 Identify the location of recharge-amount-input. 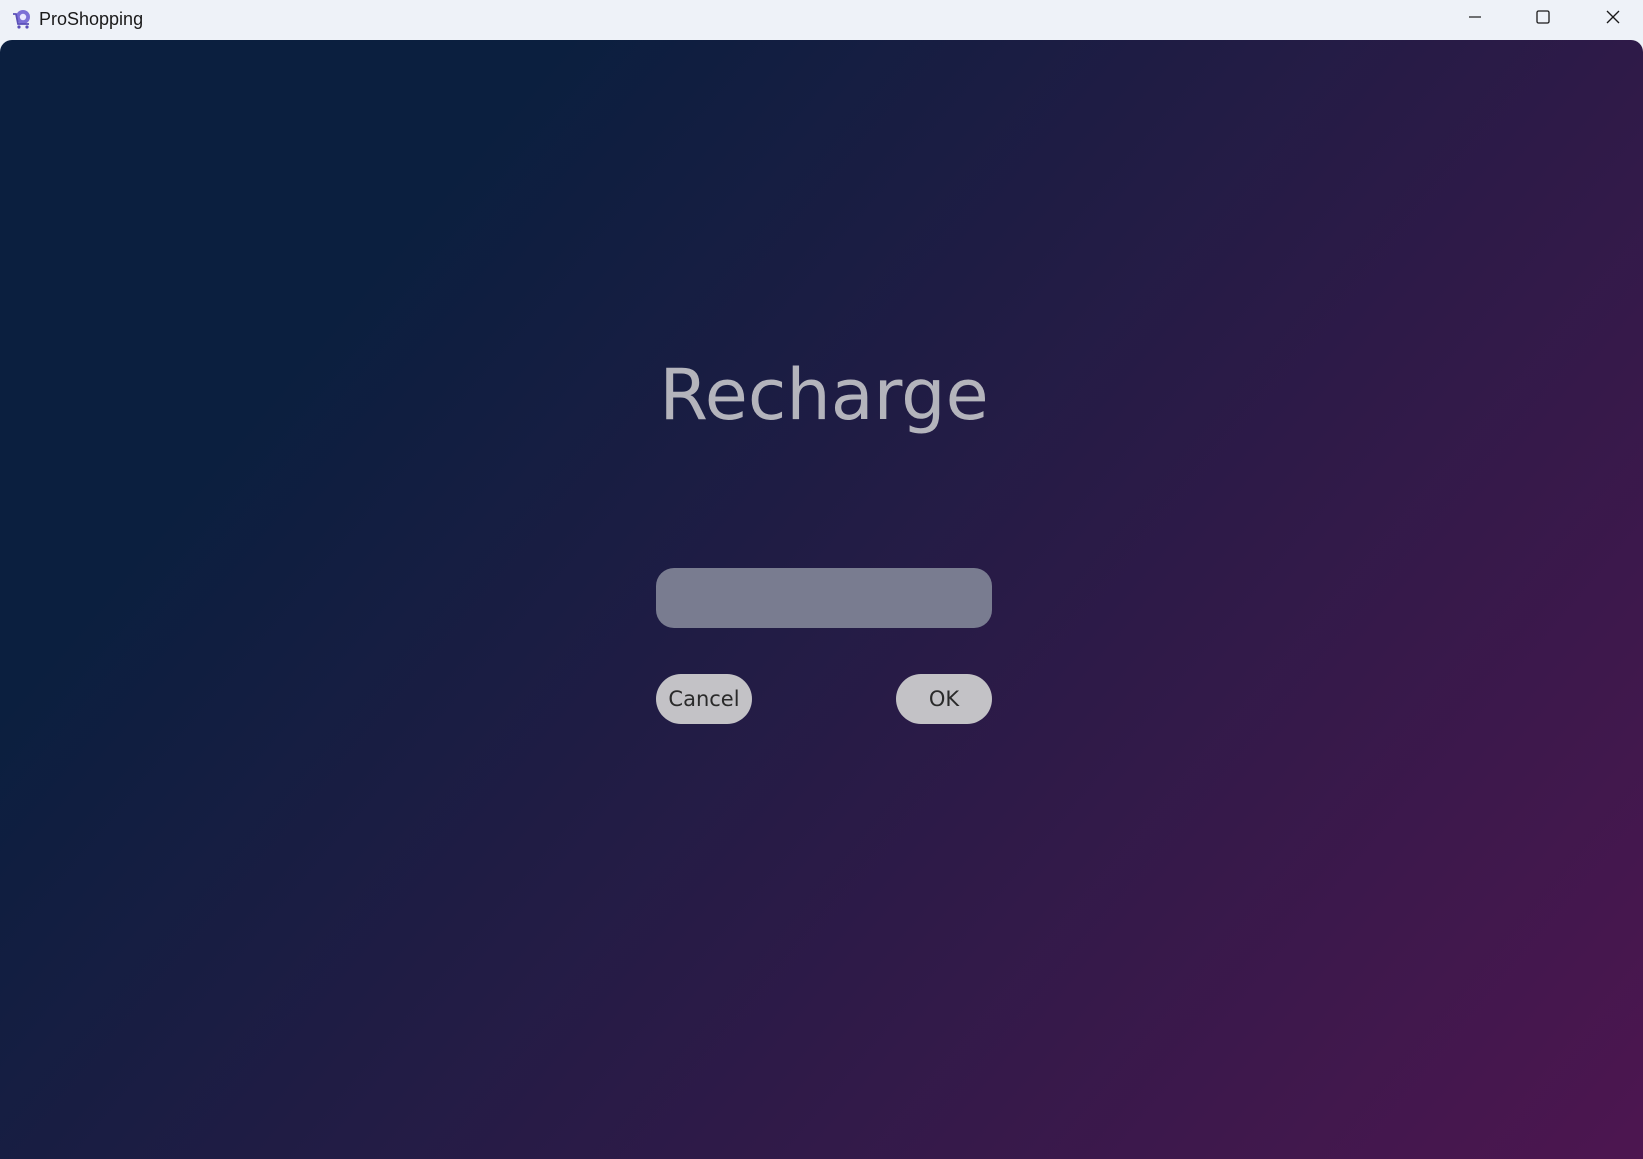
(824, 598).